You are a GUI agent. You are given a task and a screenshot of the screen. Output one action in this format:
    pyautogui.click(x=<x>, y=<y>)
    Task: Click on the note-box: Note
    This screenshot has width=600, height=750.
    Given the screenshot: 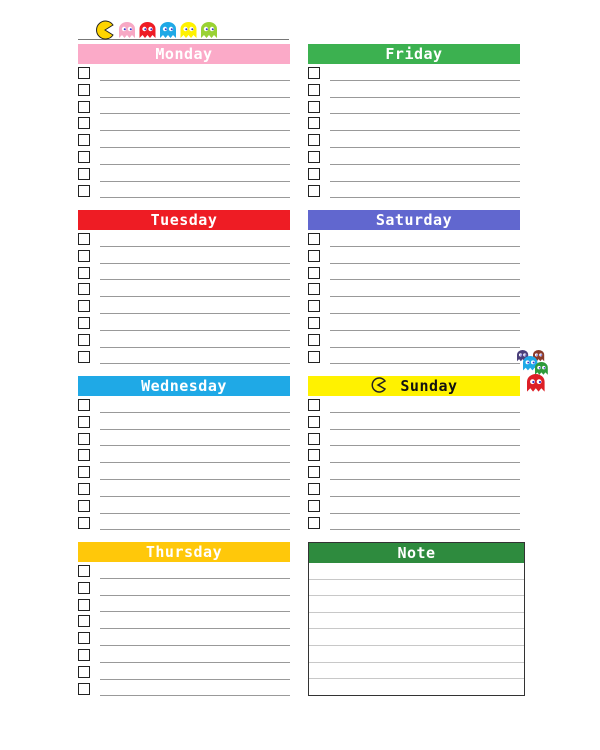 What is the action you would take?
    pyautogui.click(x=416, y=619)
    